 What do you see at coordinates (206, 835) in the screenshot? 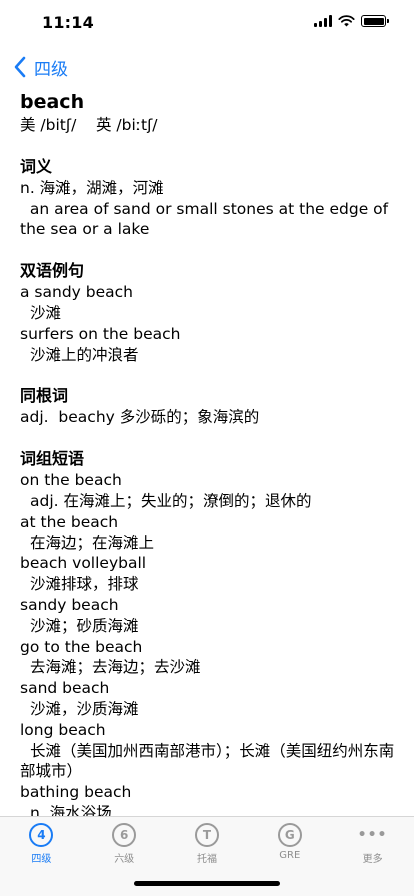
I see `toefl-icon: T` at bounding box center [206, 835].